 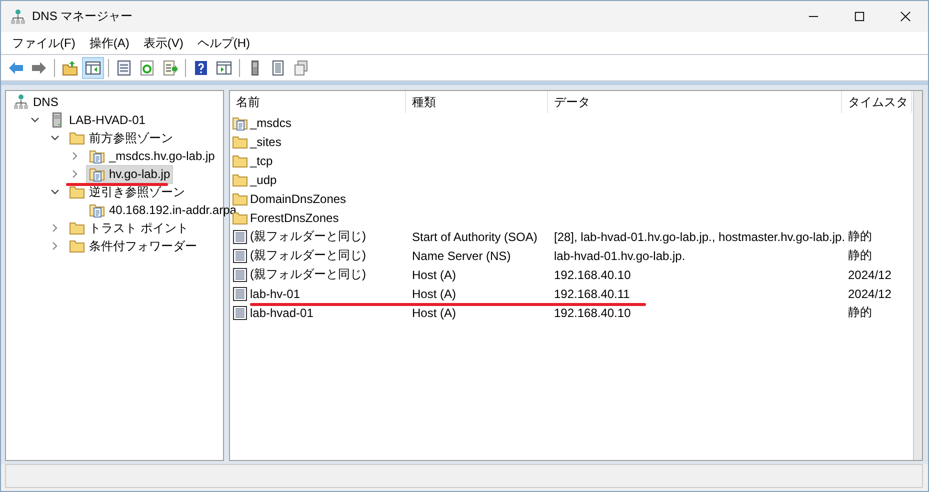 I want to click on table-cell: DomainDnsZones, so click(x=298, y=199).